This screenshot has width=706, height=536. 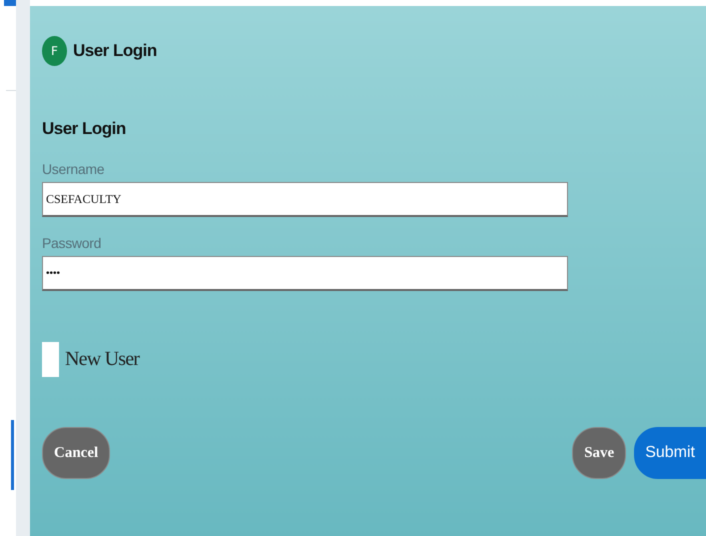 I want to click on avatar-badge: F, so click(x=54, y=51).